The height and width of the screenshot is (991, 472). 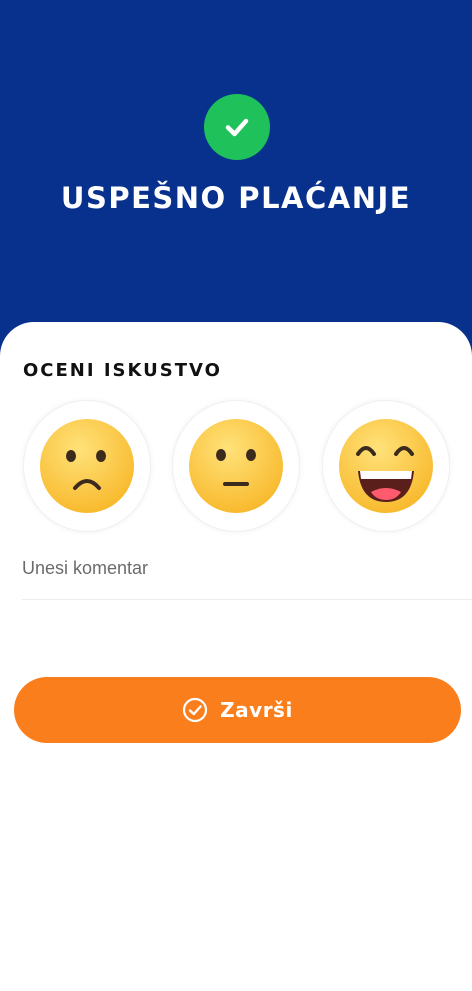 What do you see at coordinates (195, 710) in the screenshot?
I see `check-circle-outline-icon` at bounding box center [195, 710].